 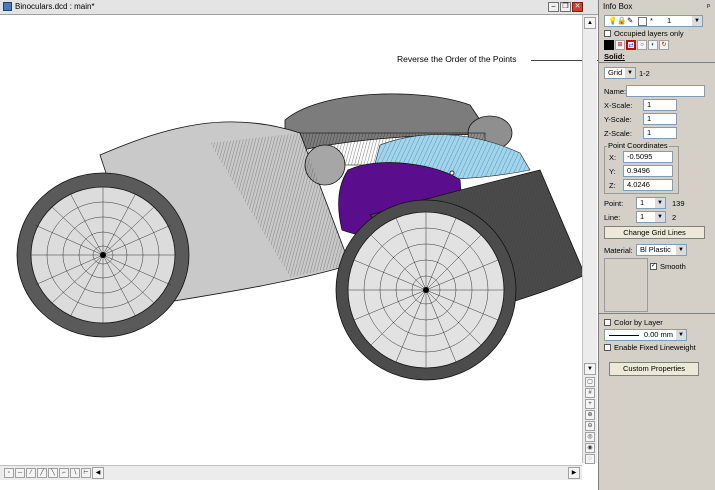 I want to click on material-preview, so click(x=626, y=285).